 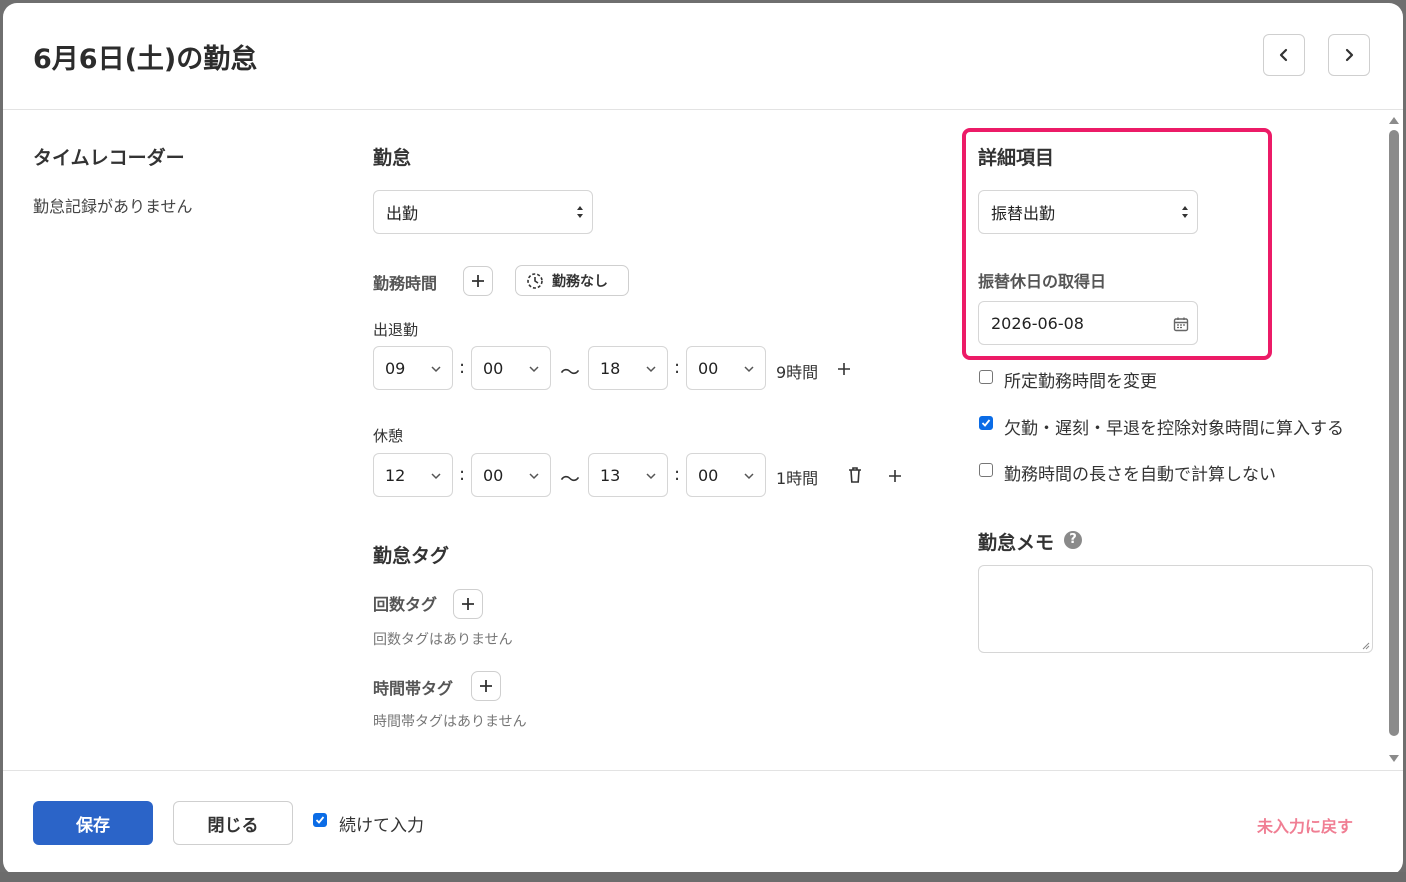 What do you see at coordinates (402, 213) in the screenshot?
I see `attendance-type-value: 出勤` at bounding box center [402, 213].